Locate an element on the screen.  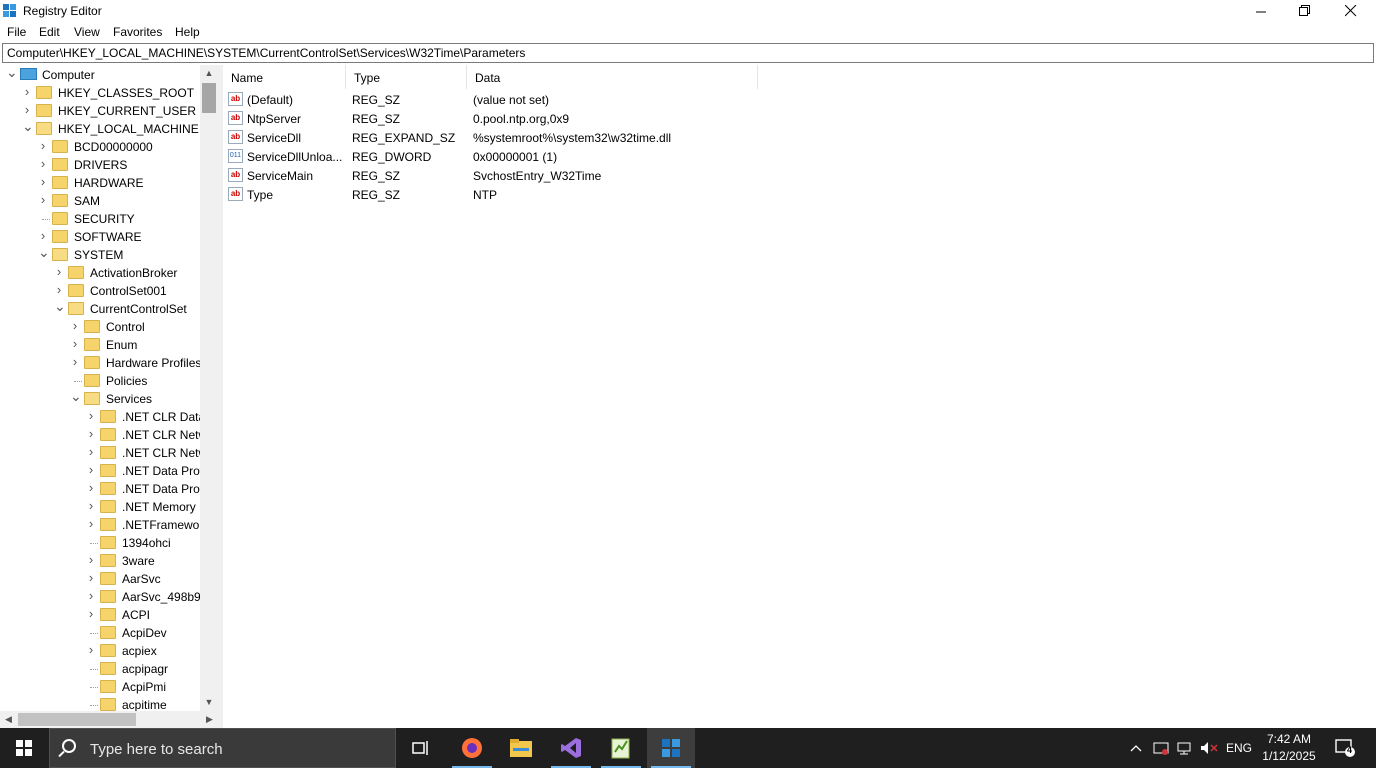
tree-node: › .NET CLR Data is located at coordinates (102, 417).